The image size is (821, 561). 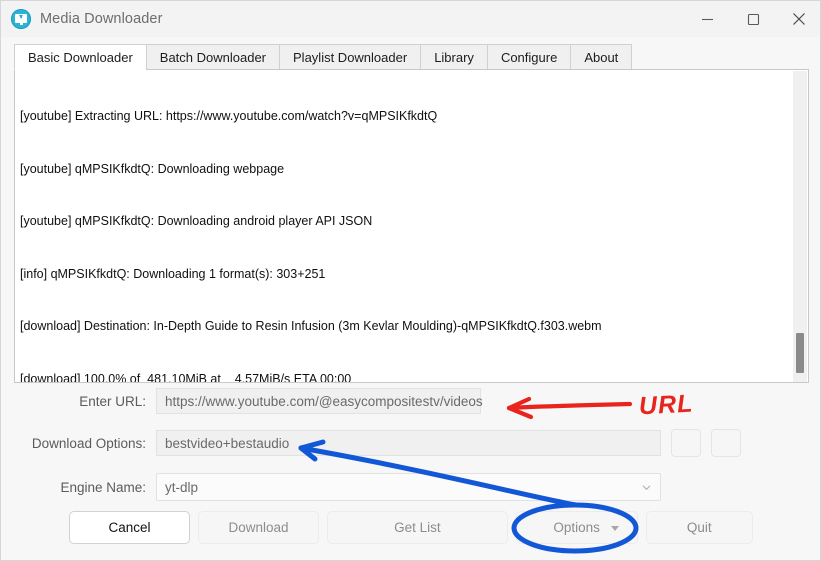 What do you see at coordinates (410, 19) in the screenshot?
I see `title-bar: Media Downloader` at bounding box center [410, 19].